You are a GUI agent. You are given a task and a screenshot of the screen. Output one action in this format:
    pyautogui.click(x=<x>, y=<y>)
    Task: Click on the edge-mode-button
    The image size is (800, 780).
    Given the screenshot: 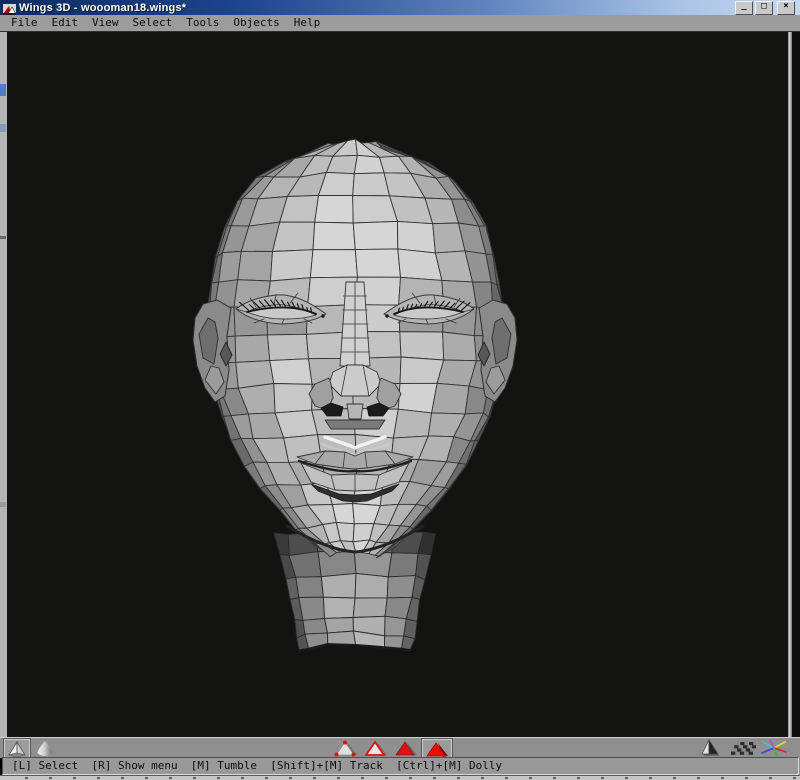 What is the action you would take?
    pyautogui.click(x=376, y=748)
    